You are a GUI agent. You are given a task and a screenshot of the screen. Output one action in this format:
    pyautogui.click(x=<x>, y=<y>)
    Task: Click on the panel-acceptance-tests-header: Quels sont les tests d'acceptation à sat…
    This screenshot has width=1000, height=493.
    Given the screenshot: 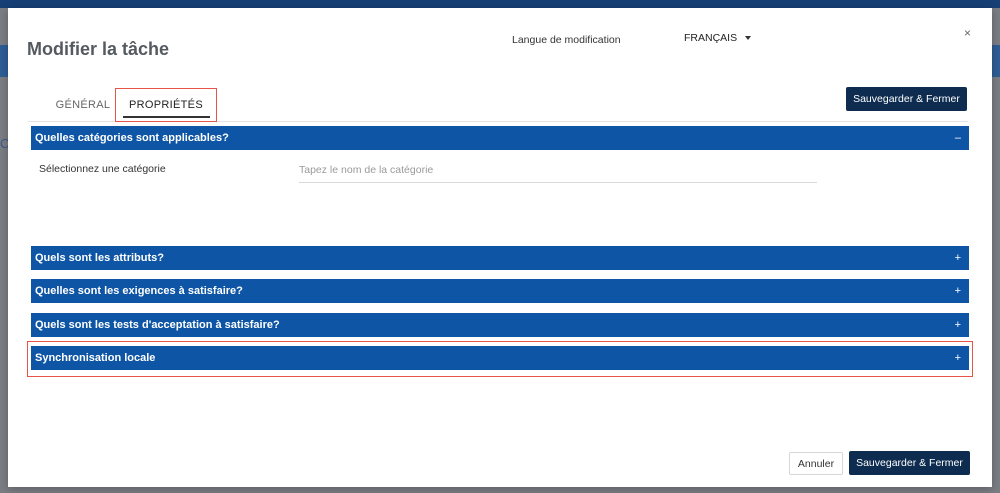 What is the action you would take?
    pyautogui.click(x=500, y=325)
    